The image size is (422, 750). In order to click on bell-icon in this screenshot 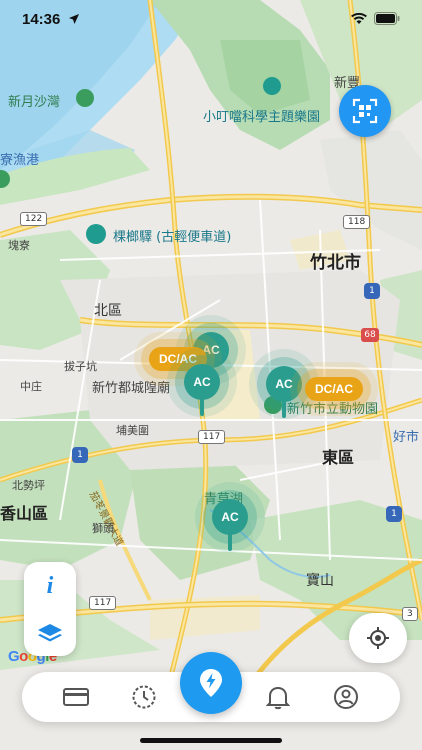, I will do `click(278, 698)`.